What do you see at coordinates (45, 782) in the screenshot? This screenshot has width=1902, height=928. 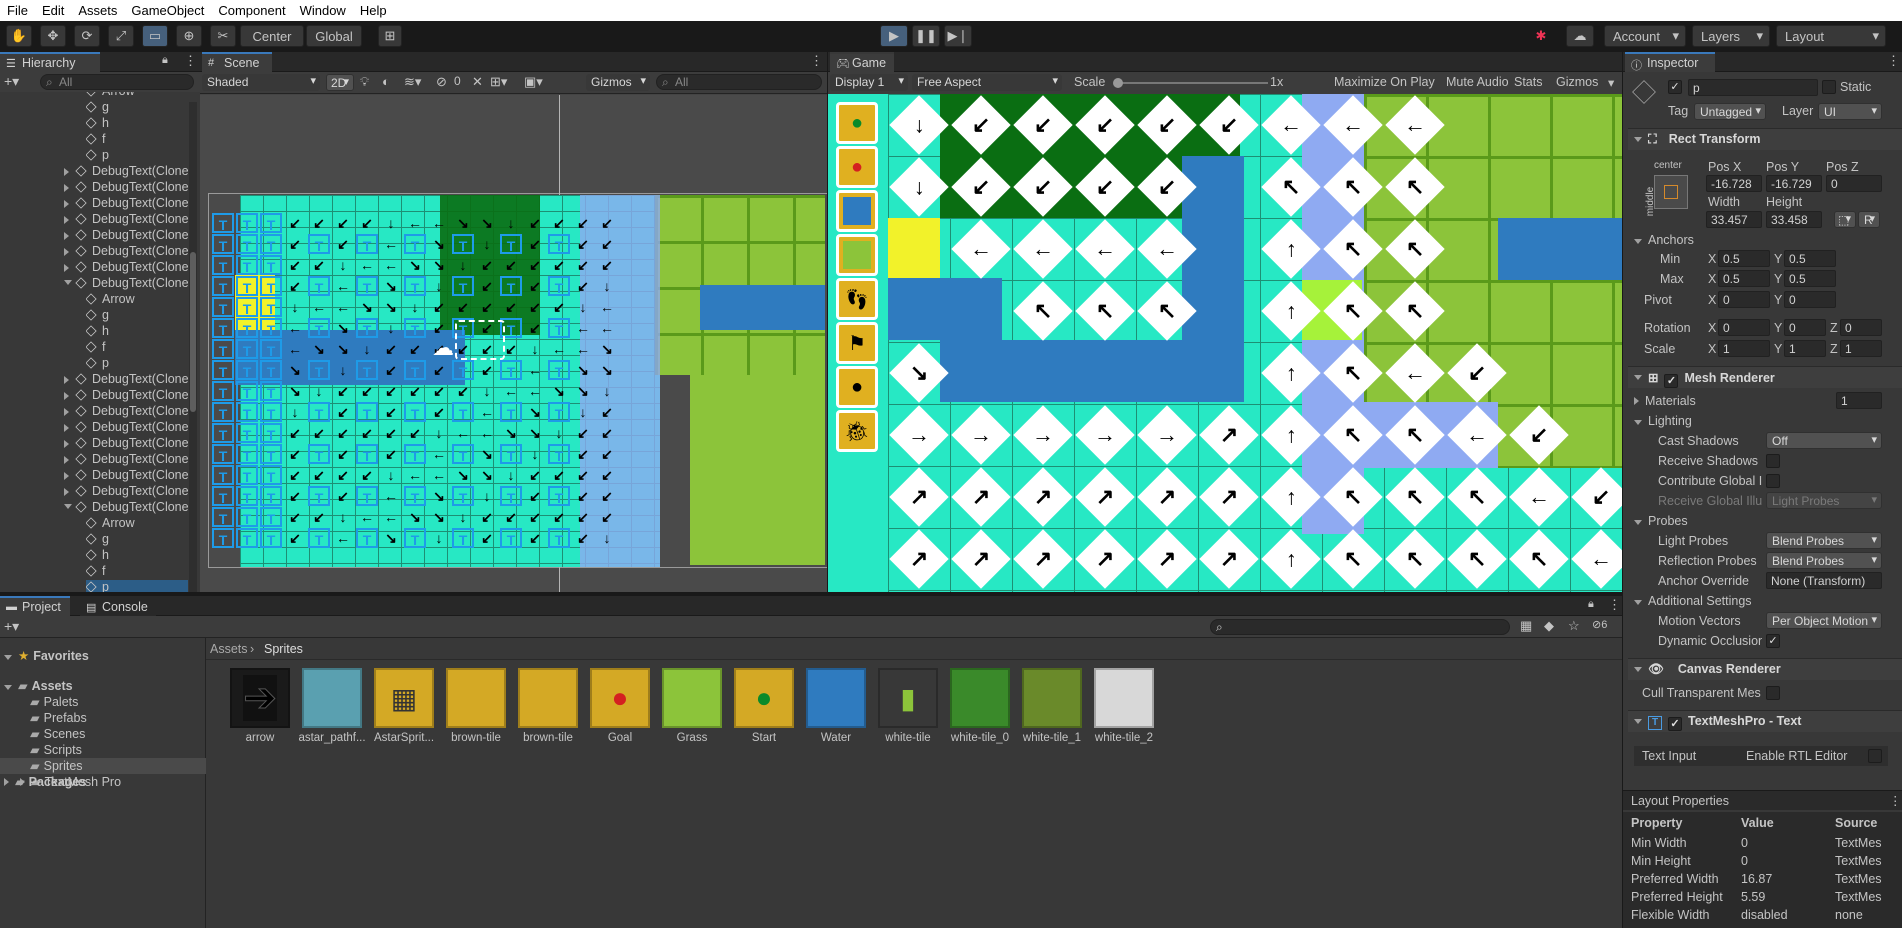 I see `packages-item: ▰ Packages` at bounding box center [45, 782].